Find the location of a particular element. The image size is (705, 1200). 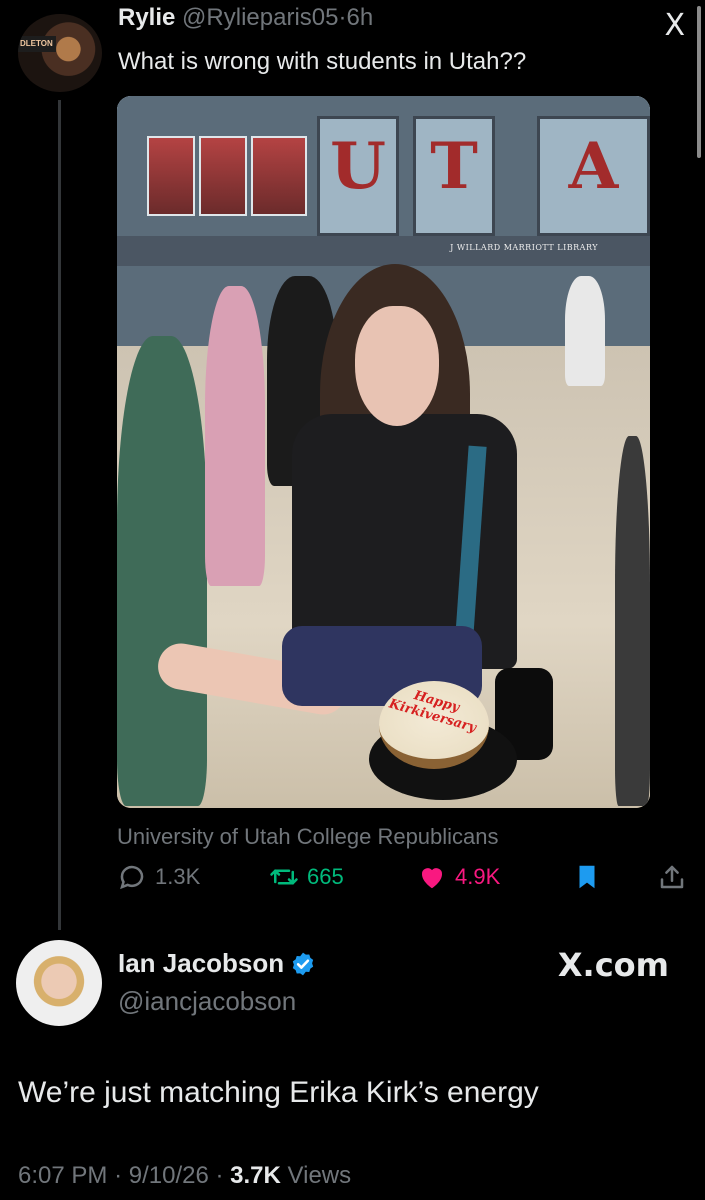

tweet-time: 6:07 PM is located at coordinates (62, 1175).